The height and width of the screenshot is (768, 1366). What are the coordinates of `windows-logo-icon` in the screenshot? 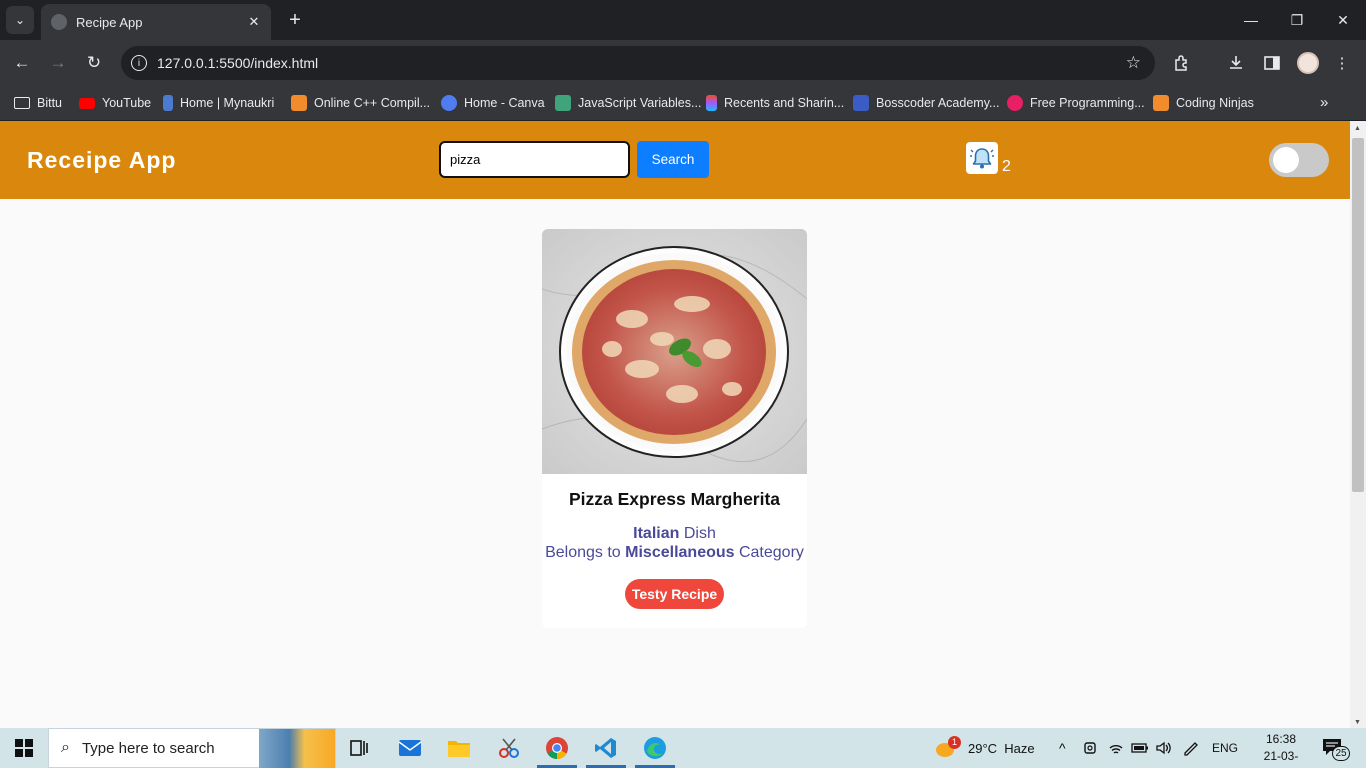 It's located at (24, 748).